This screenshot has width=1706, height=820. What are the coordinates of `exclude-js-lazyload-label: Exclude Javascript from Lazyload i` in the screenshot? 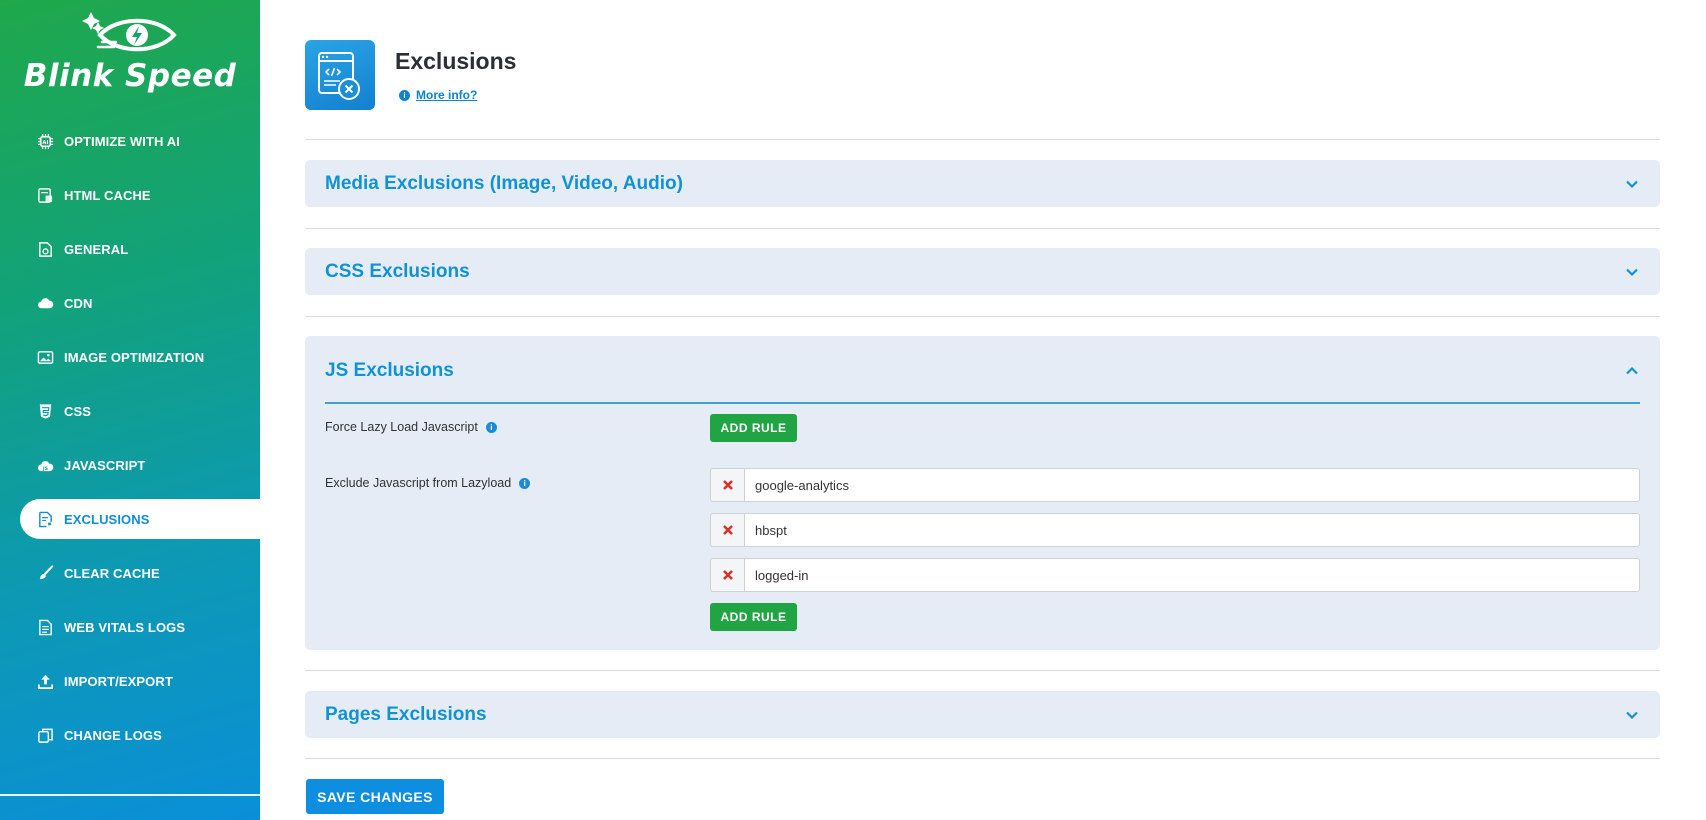 It's located at (428, 483).